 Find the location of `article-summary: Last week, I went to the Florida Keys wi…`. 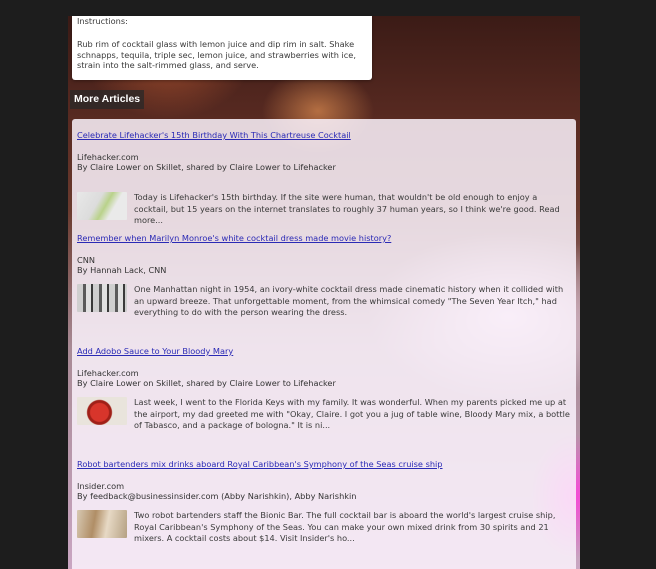

article-summary: Last week, I went to the Florida Keys wi… is located at coordinates (352, 413).